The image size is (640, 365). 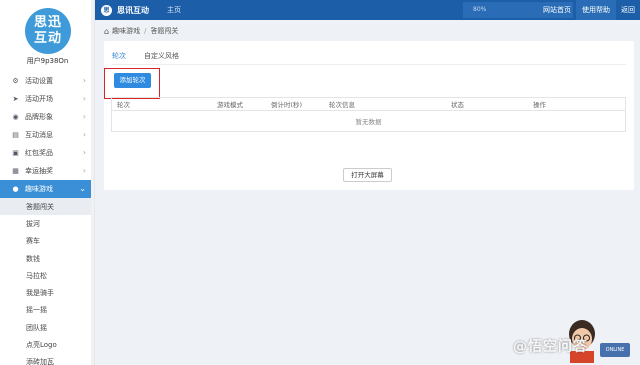 I want to click on open-big-screen-button: 打开大屏幕, so click(x=367, y=175).